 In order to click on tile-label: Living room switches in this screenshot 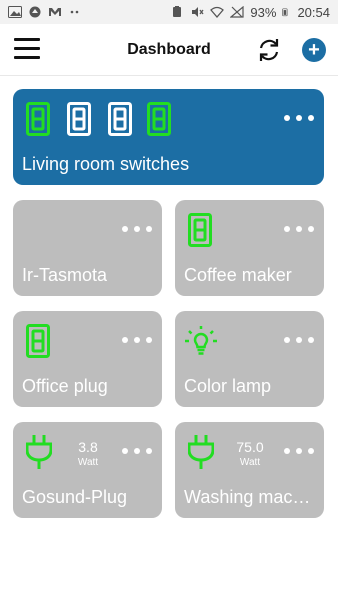, I will do `click(106, 164)`.